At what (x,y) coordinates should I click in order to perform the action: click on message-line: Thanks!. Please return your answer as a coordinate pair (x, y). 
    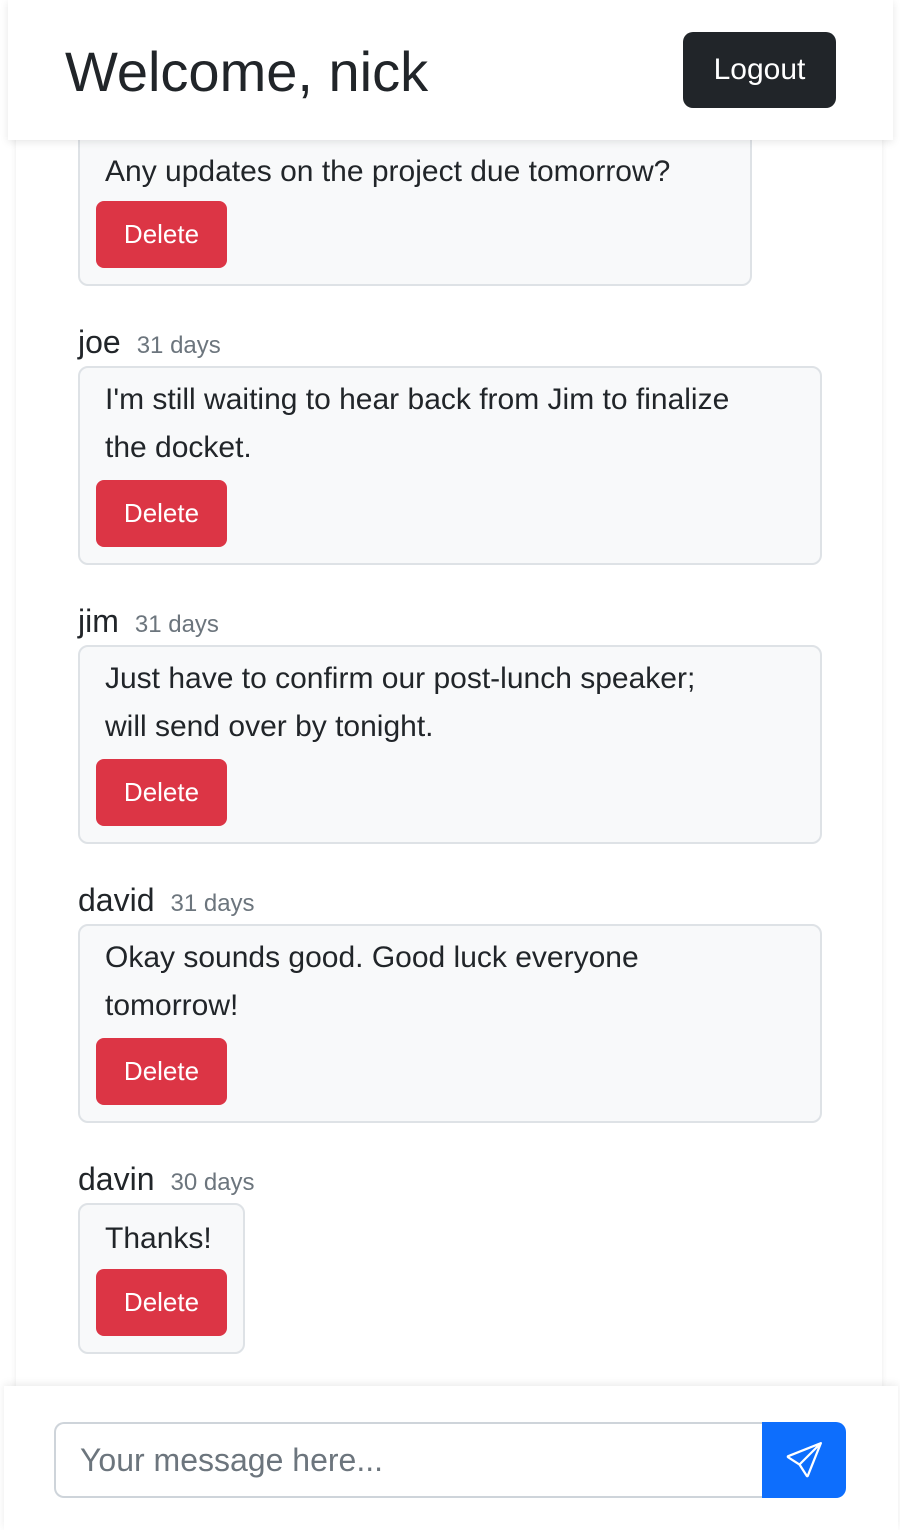
    Looking at the image, I should click on (158, 1238).